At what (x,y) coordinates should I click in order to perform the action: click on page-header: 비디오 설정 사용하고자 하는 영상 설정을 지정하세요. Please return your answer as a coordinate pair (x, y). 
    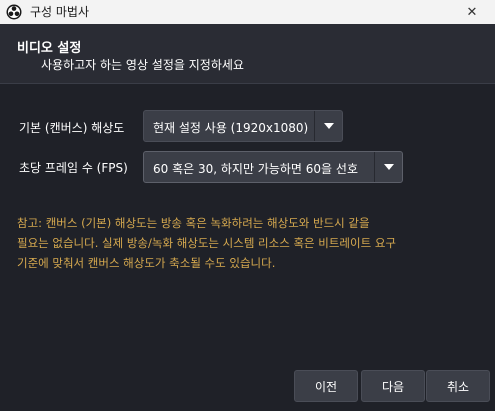
    Looking at the image, I should click on (247, 54).